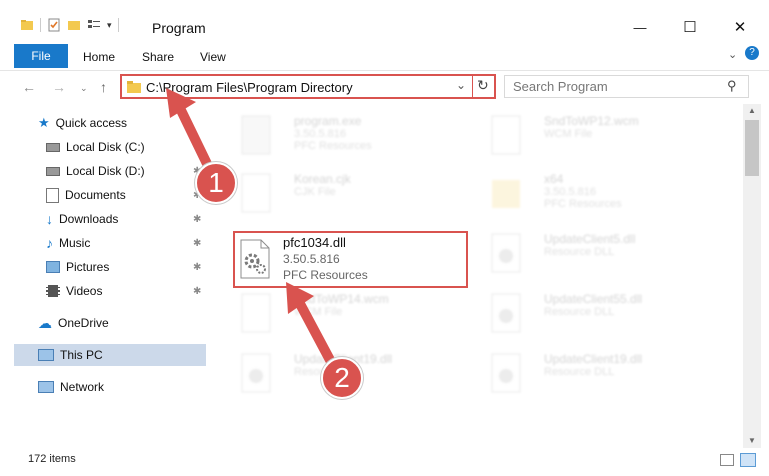  I want to click on item-count: 172 items, so click(52, 459).